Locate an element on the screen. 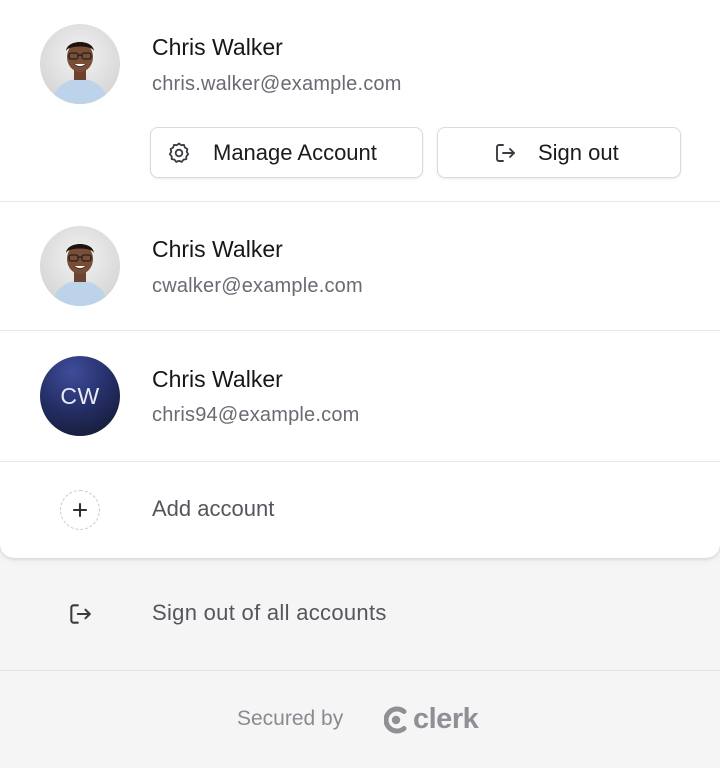  clerk-brand: clerk is located at coordinates (431, 719).